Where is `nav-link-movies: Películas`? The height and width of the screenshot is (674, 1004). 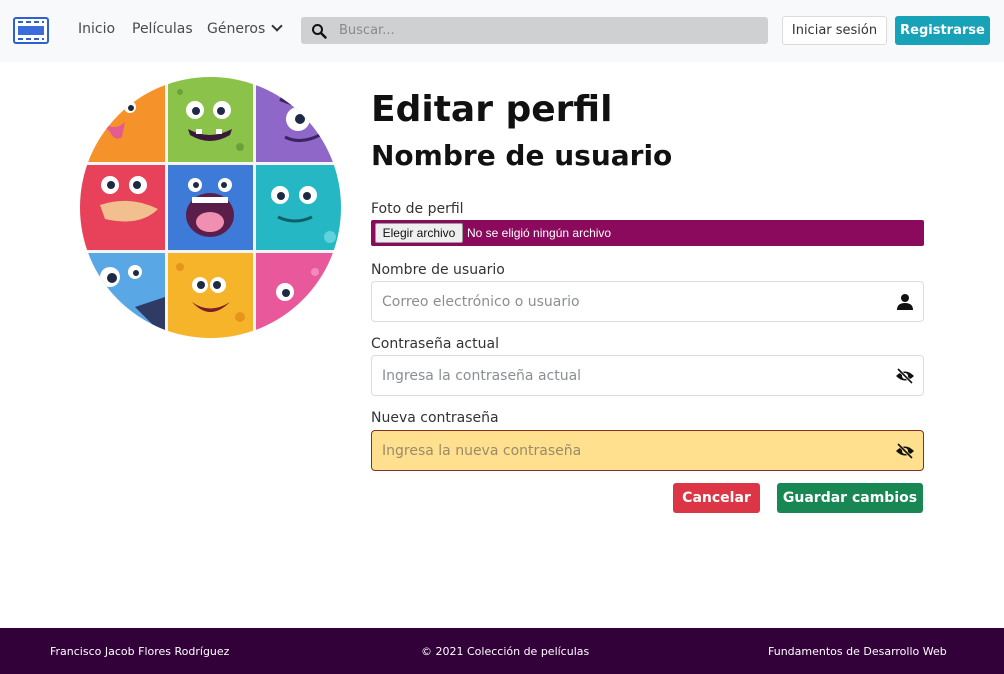
nav-link-movies: Películas is located at coordinates (162, 29).